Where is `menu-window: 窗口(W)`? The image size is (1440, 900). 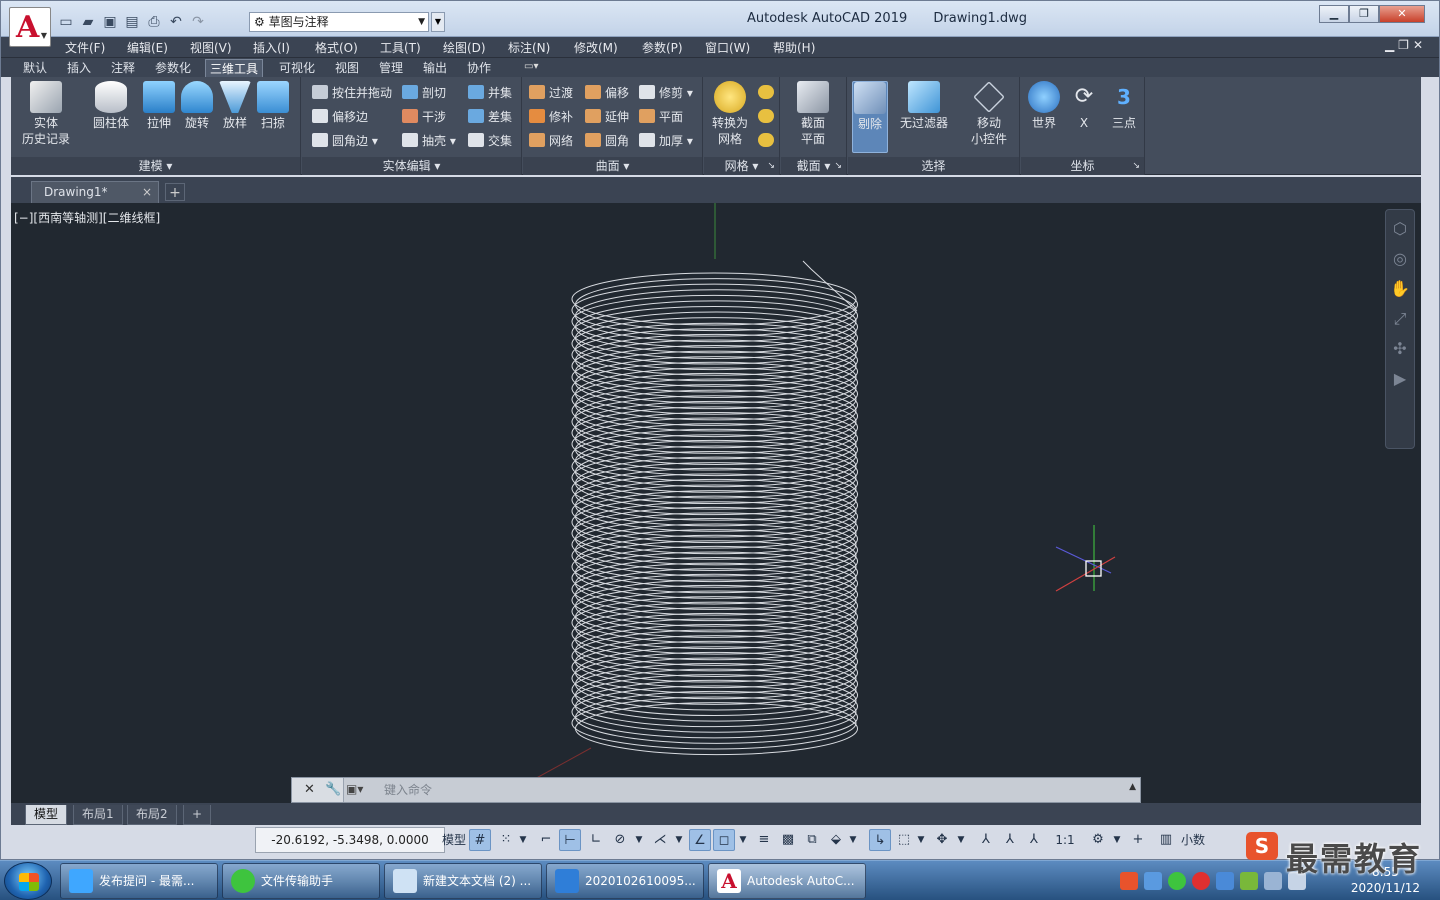
menu-window: 窗口(W) is located at coordinates (727, 47).